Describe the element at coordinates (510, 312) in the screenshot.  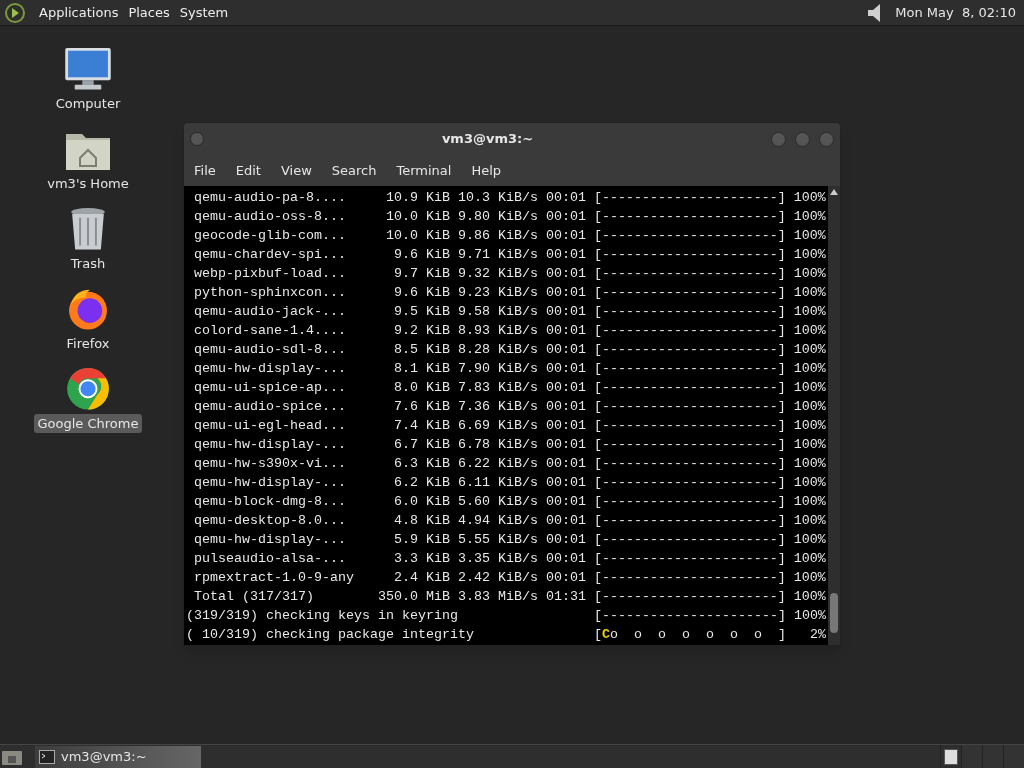
I see `terminal-line: qemu-audio-jack-... 9.5 KiB 9.58 KiB/s 00:01 [----------------------] 100%` at that location.